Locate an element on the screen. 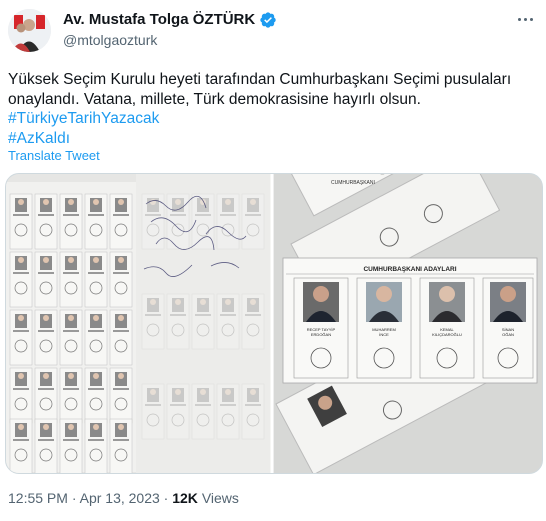  candidate-name-3b: KILIÇDAROĞLU is located at coordinates (447, 334).